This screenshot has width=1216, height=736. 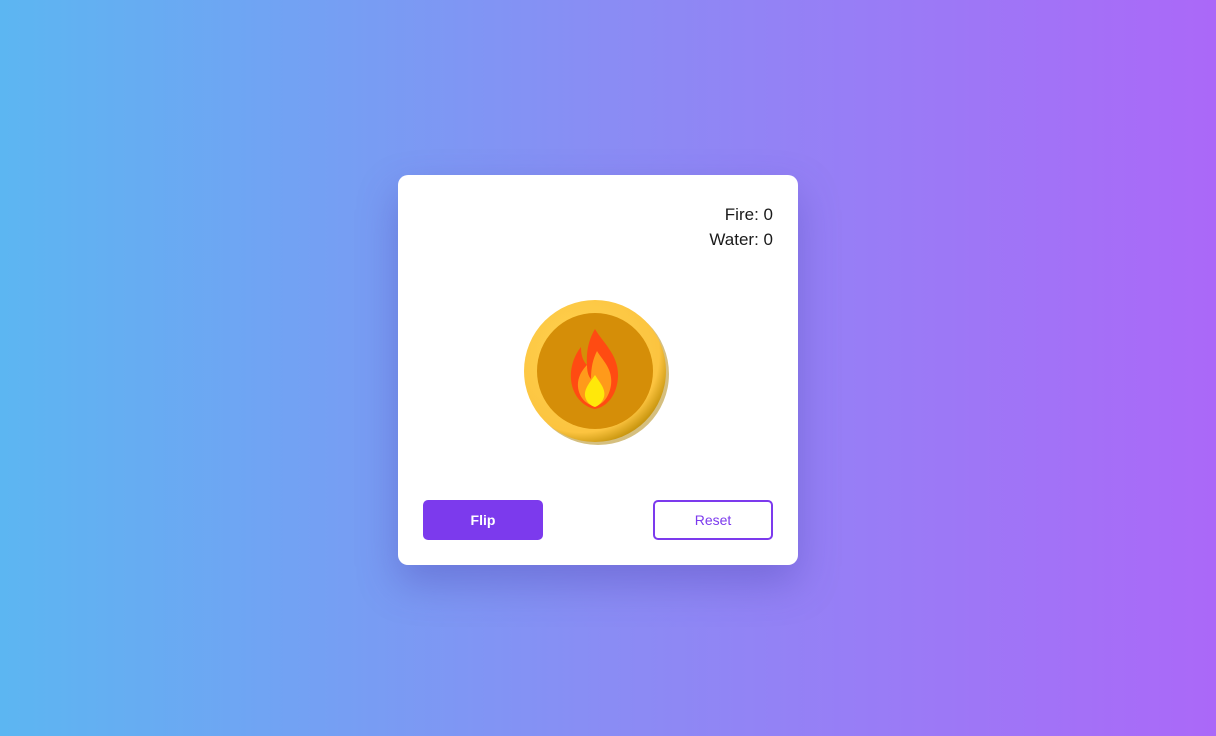 What do you see at coordinates (483, 520) in the screenshot?
I see `flip-button: Flip` at bounding box center [483, 520].